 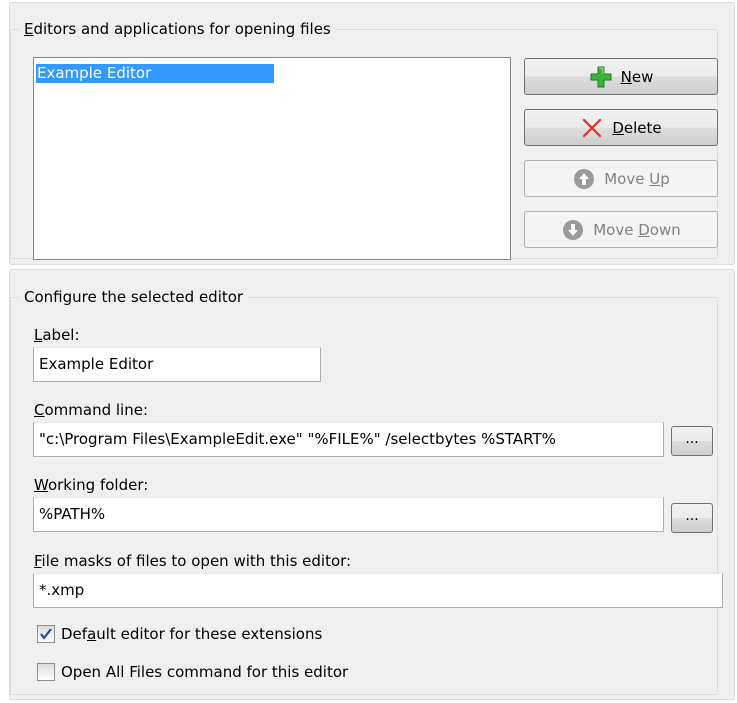 What do you see at coordinates (637, 127) in the screenshot?
I see `delete-button-label: Delete` at bounding box center [637, 127].